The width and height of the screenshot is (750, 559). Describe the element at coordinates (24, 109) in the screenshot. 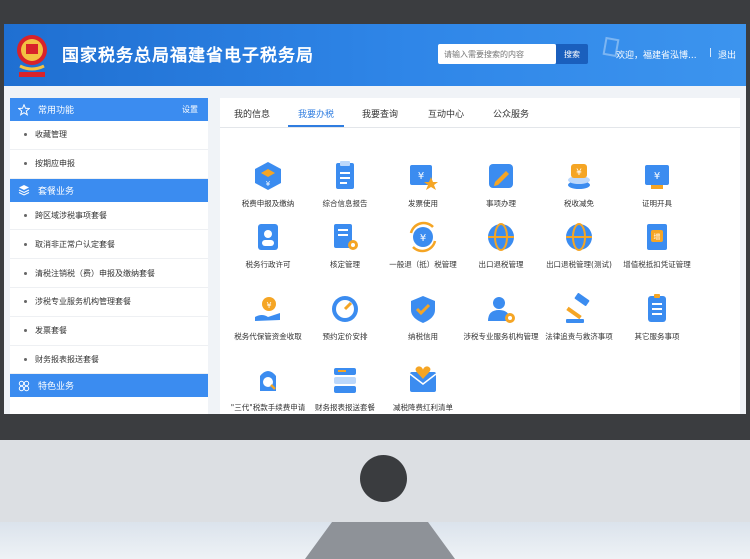

I see `star-icon` at that location.